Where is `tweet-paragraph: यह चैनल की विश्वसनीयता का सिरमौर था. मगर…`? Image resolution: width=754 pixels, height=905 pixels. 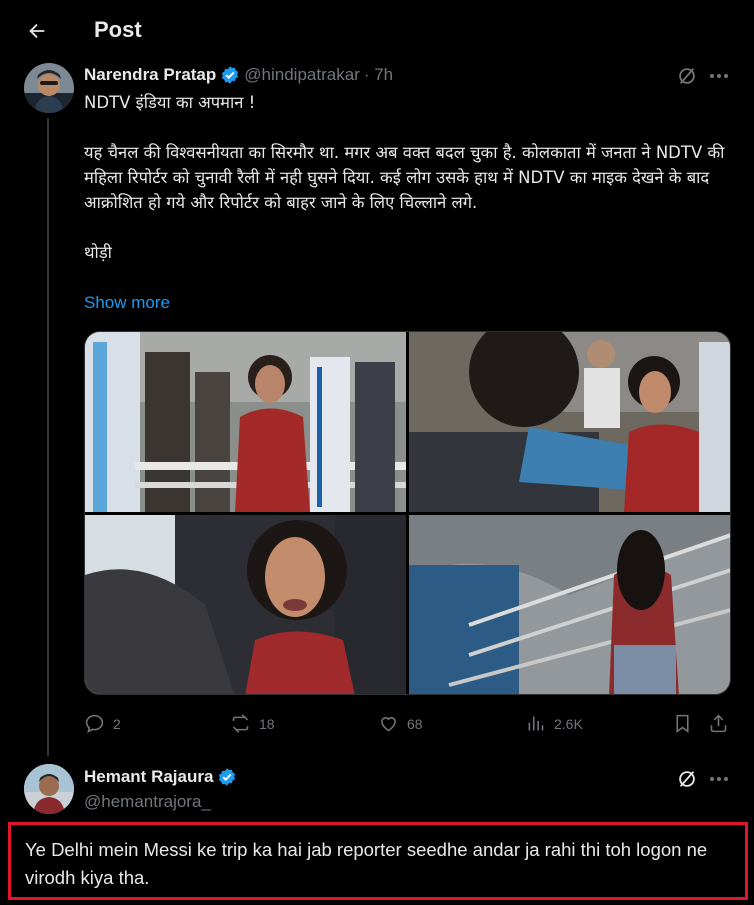
tweet-paragraph: यह चैनल की विश्वसनीयता का सिरमौर था. मगर… is located at coordinates (404, 177).